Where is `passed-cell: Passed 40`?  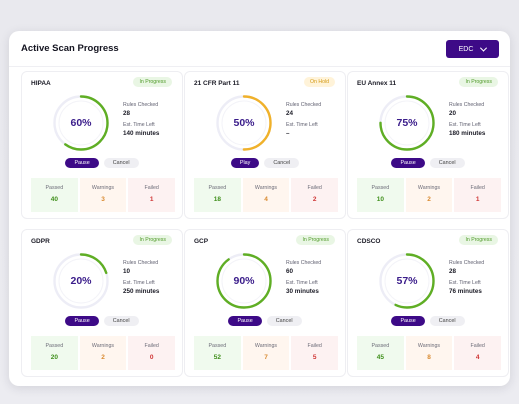 passed-cell: Passed 40 is located at coordinates (54, 195).